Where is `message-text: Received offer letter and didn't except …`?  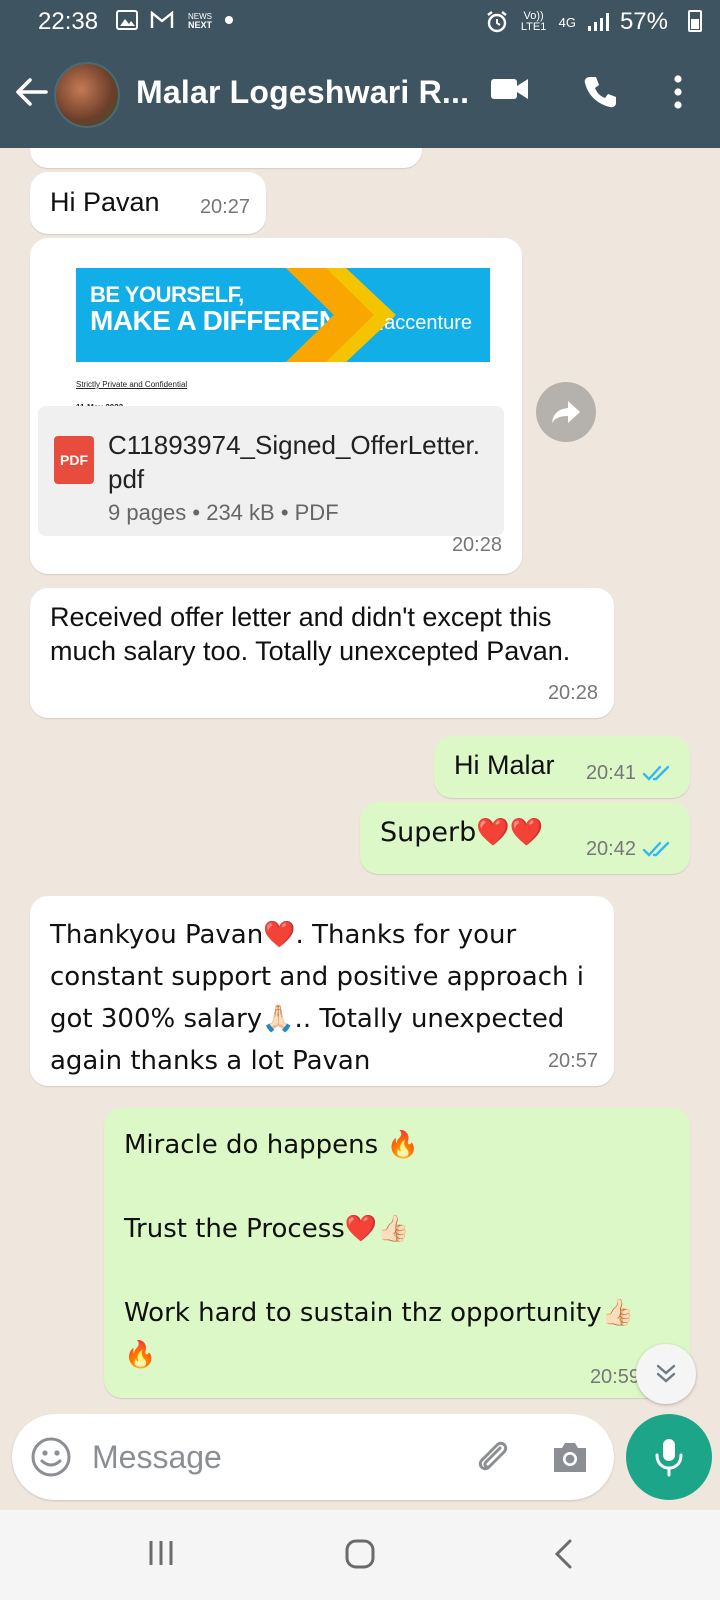
message-text: Received offer letter and didn't except … is located at coordinates (310, 634).